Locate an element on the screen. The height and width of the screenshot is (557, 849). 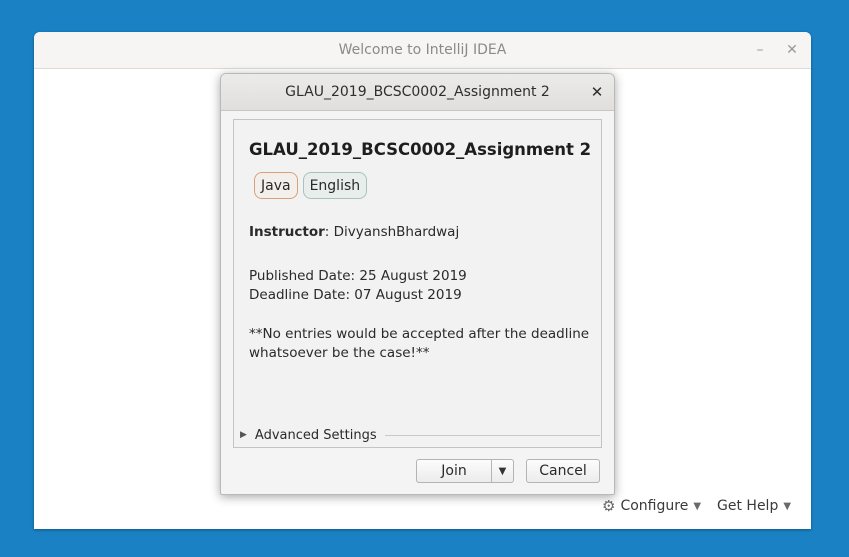
bottom-links: ⚙ Configure ▼ Get Help ▼ is located at coordinates (704, 506).